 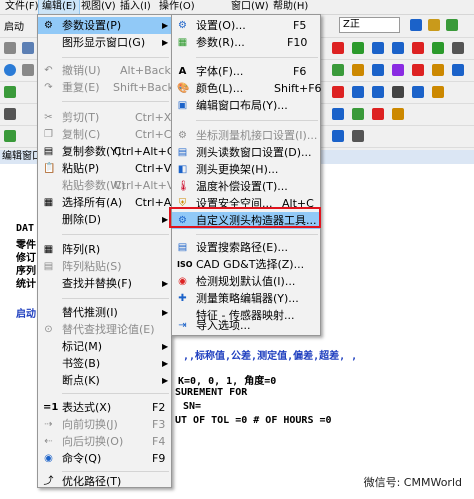 I want to click on menu-operation: 操作(O), so click(x=177, y=7).